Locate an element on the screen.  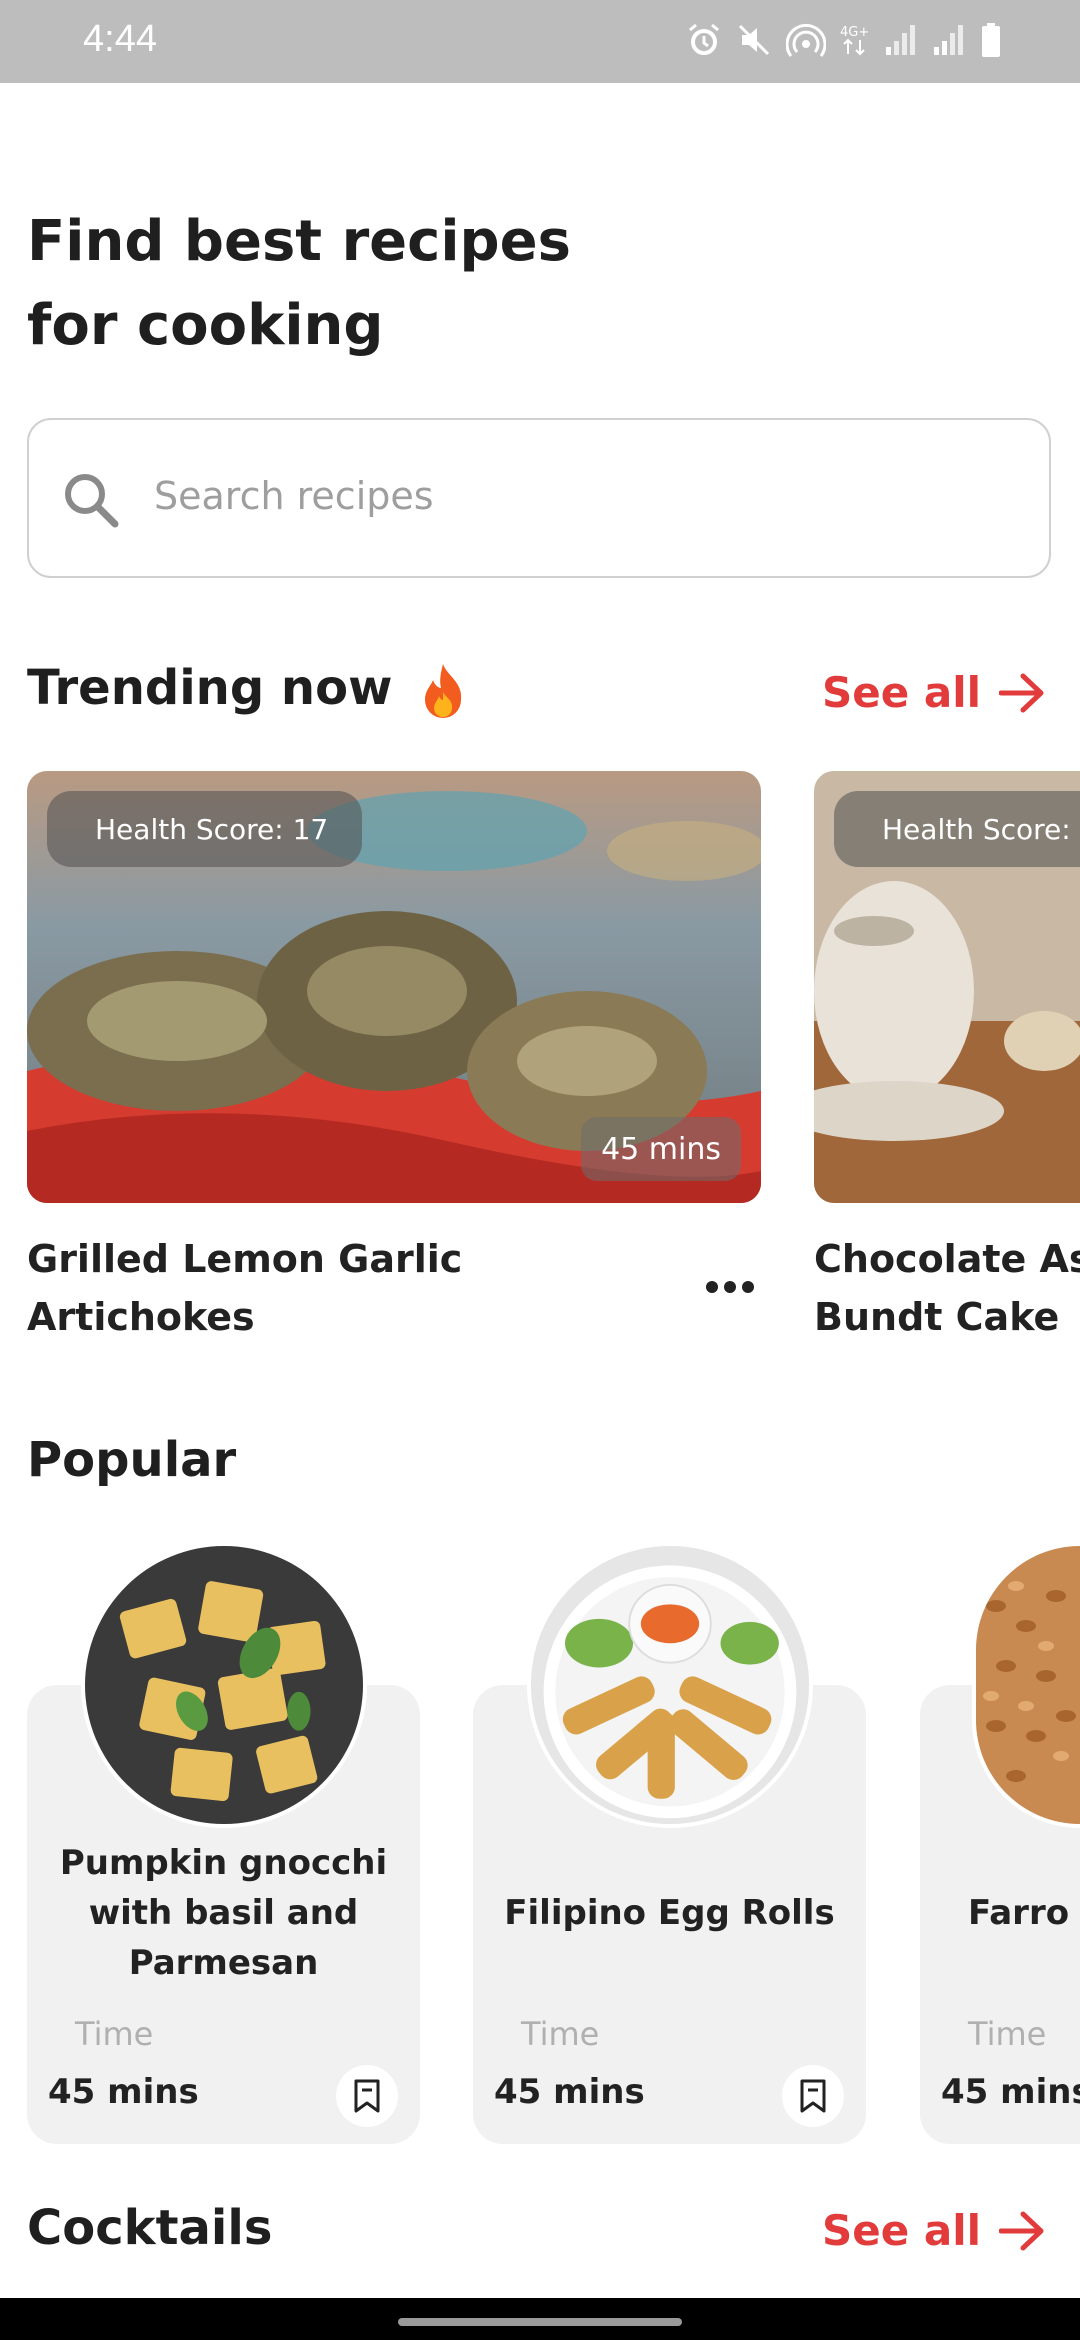
popular-title: Popular is located at coordinates (132, 1460).